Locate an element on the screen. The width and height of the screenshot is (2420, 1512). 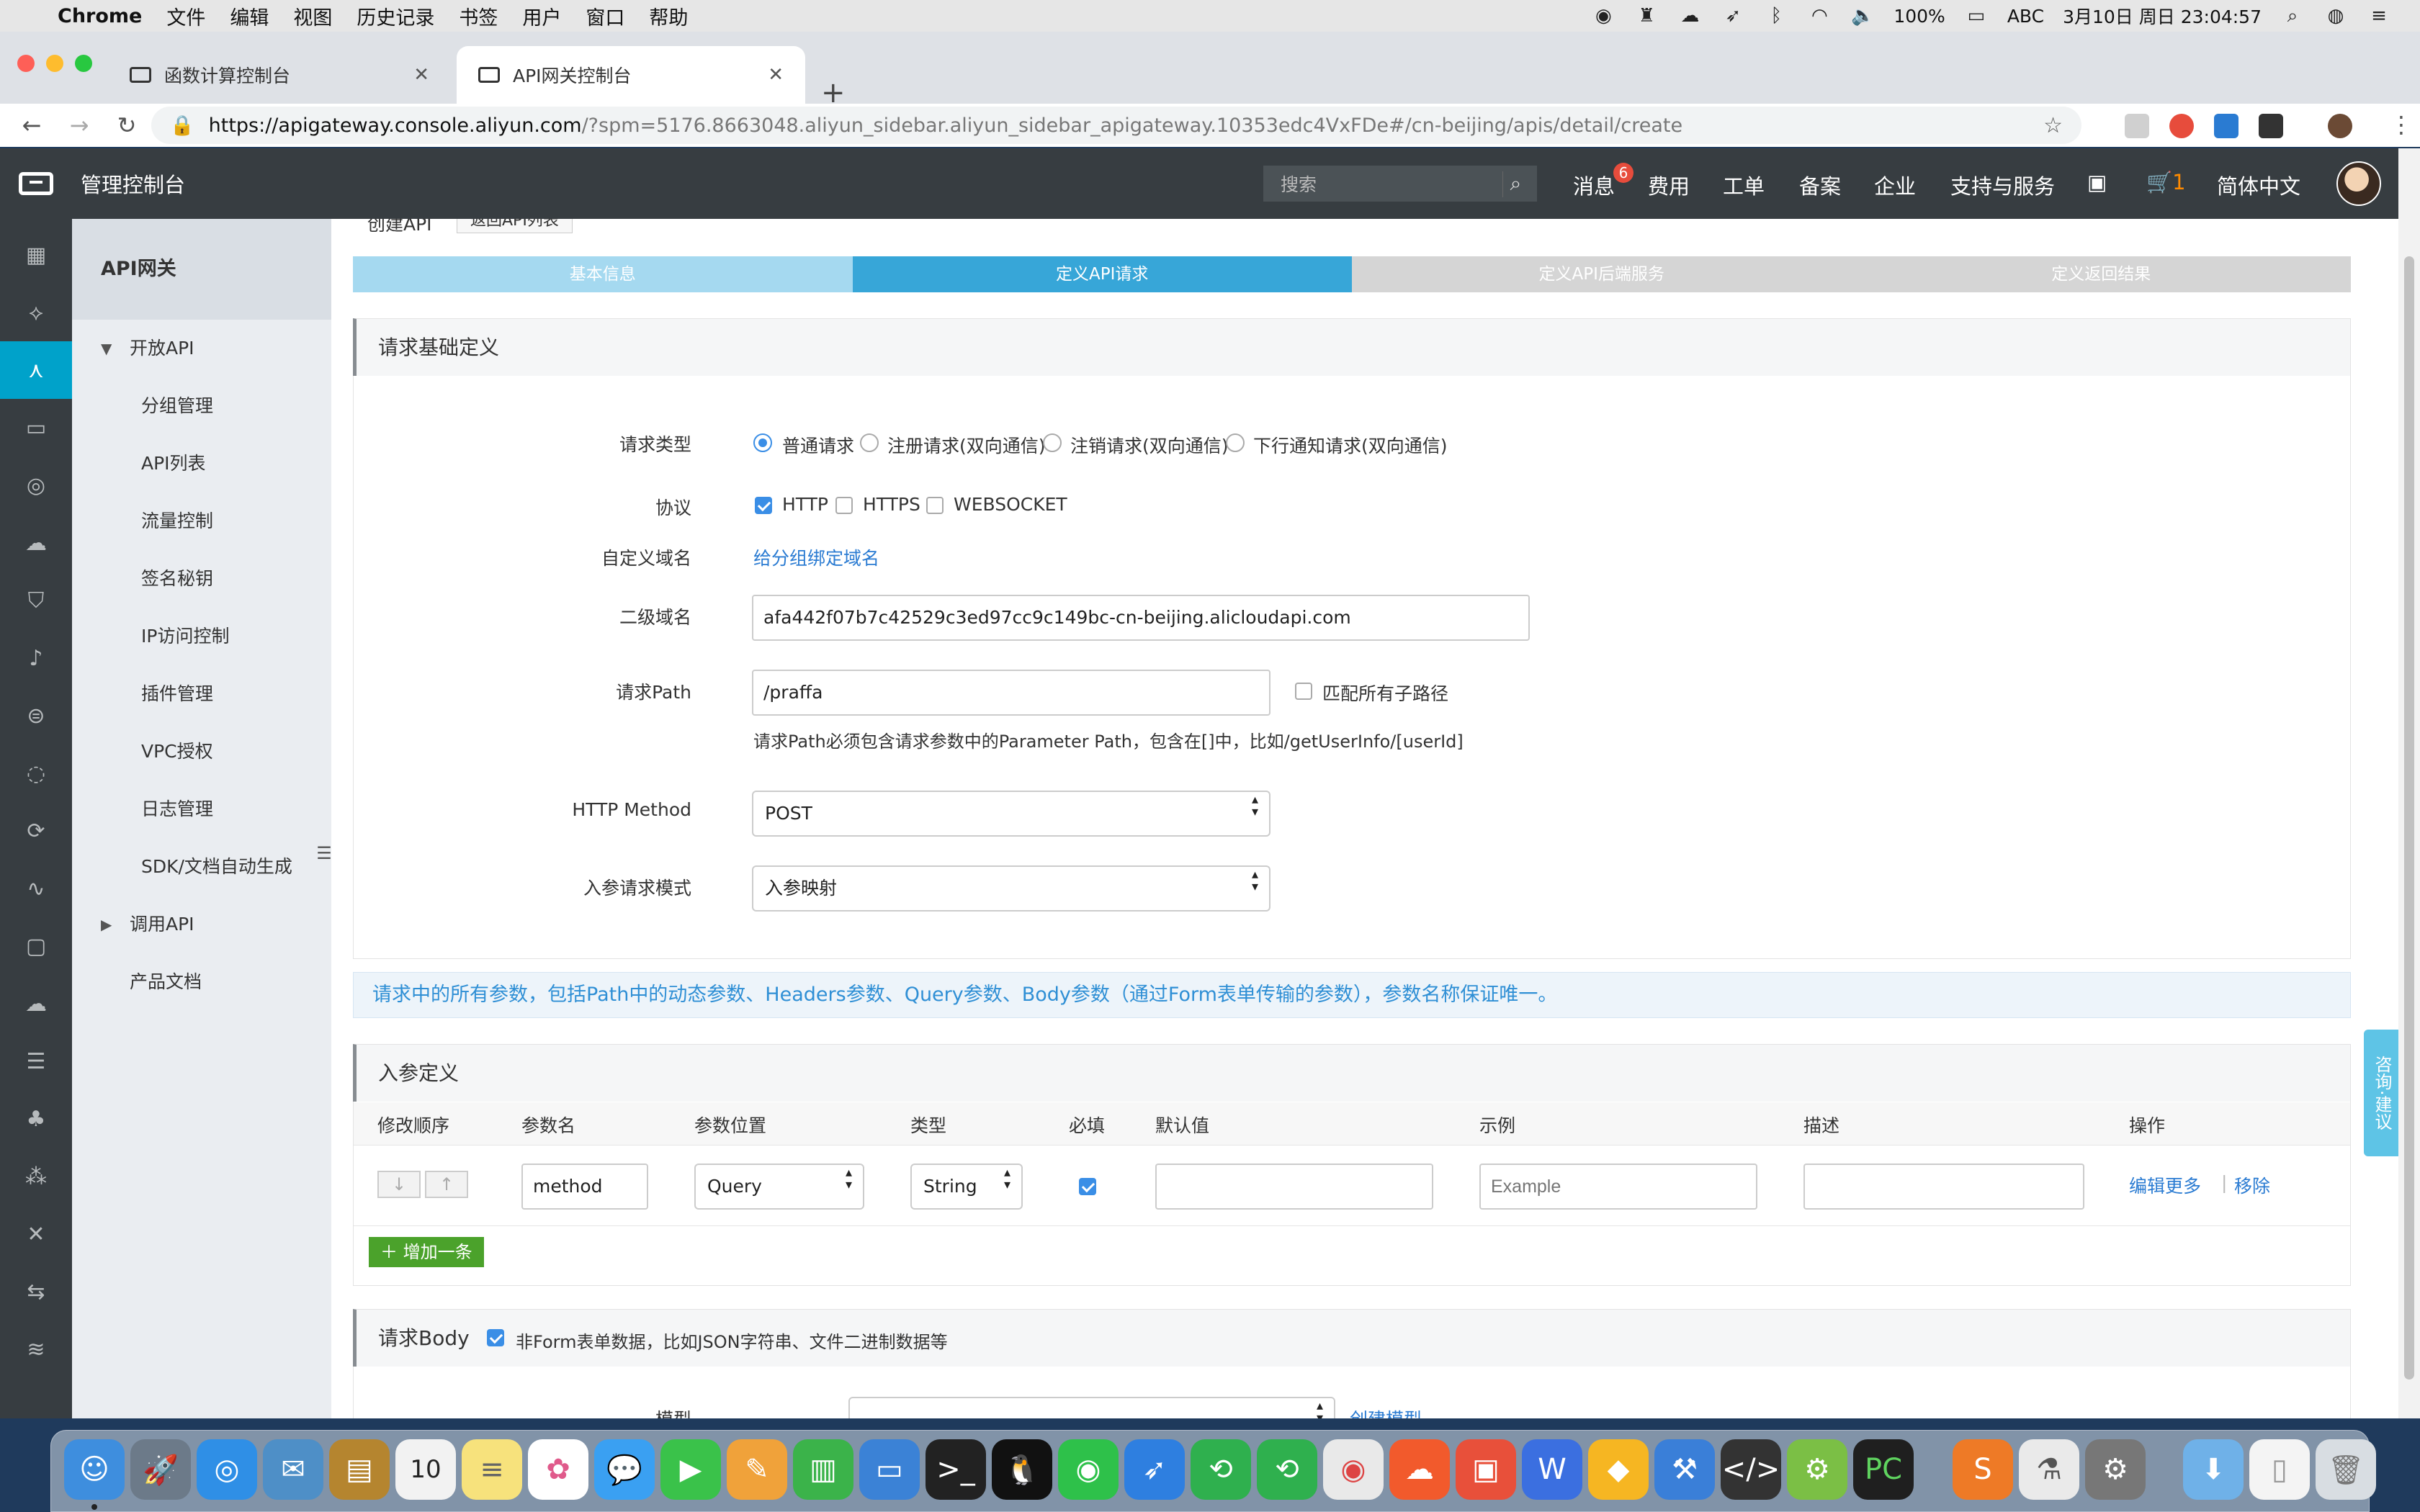
window-close-button is located at coordinates (26, 63).